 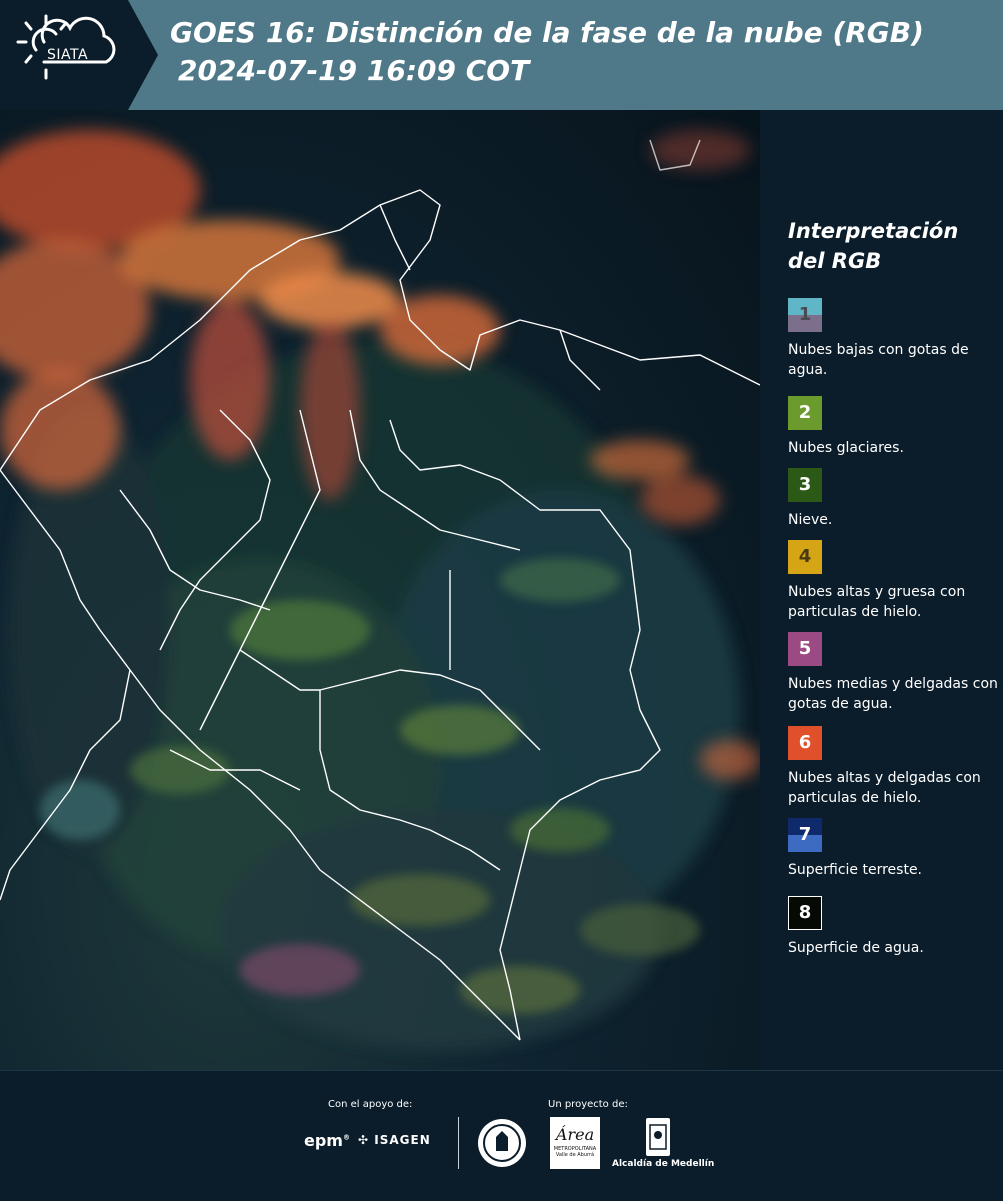 I want to click on isagen-text: ISAGEN, so click(x=402, y=1140).